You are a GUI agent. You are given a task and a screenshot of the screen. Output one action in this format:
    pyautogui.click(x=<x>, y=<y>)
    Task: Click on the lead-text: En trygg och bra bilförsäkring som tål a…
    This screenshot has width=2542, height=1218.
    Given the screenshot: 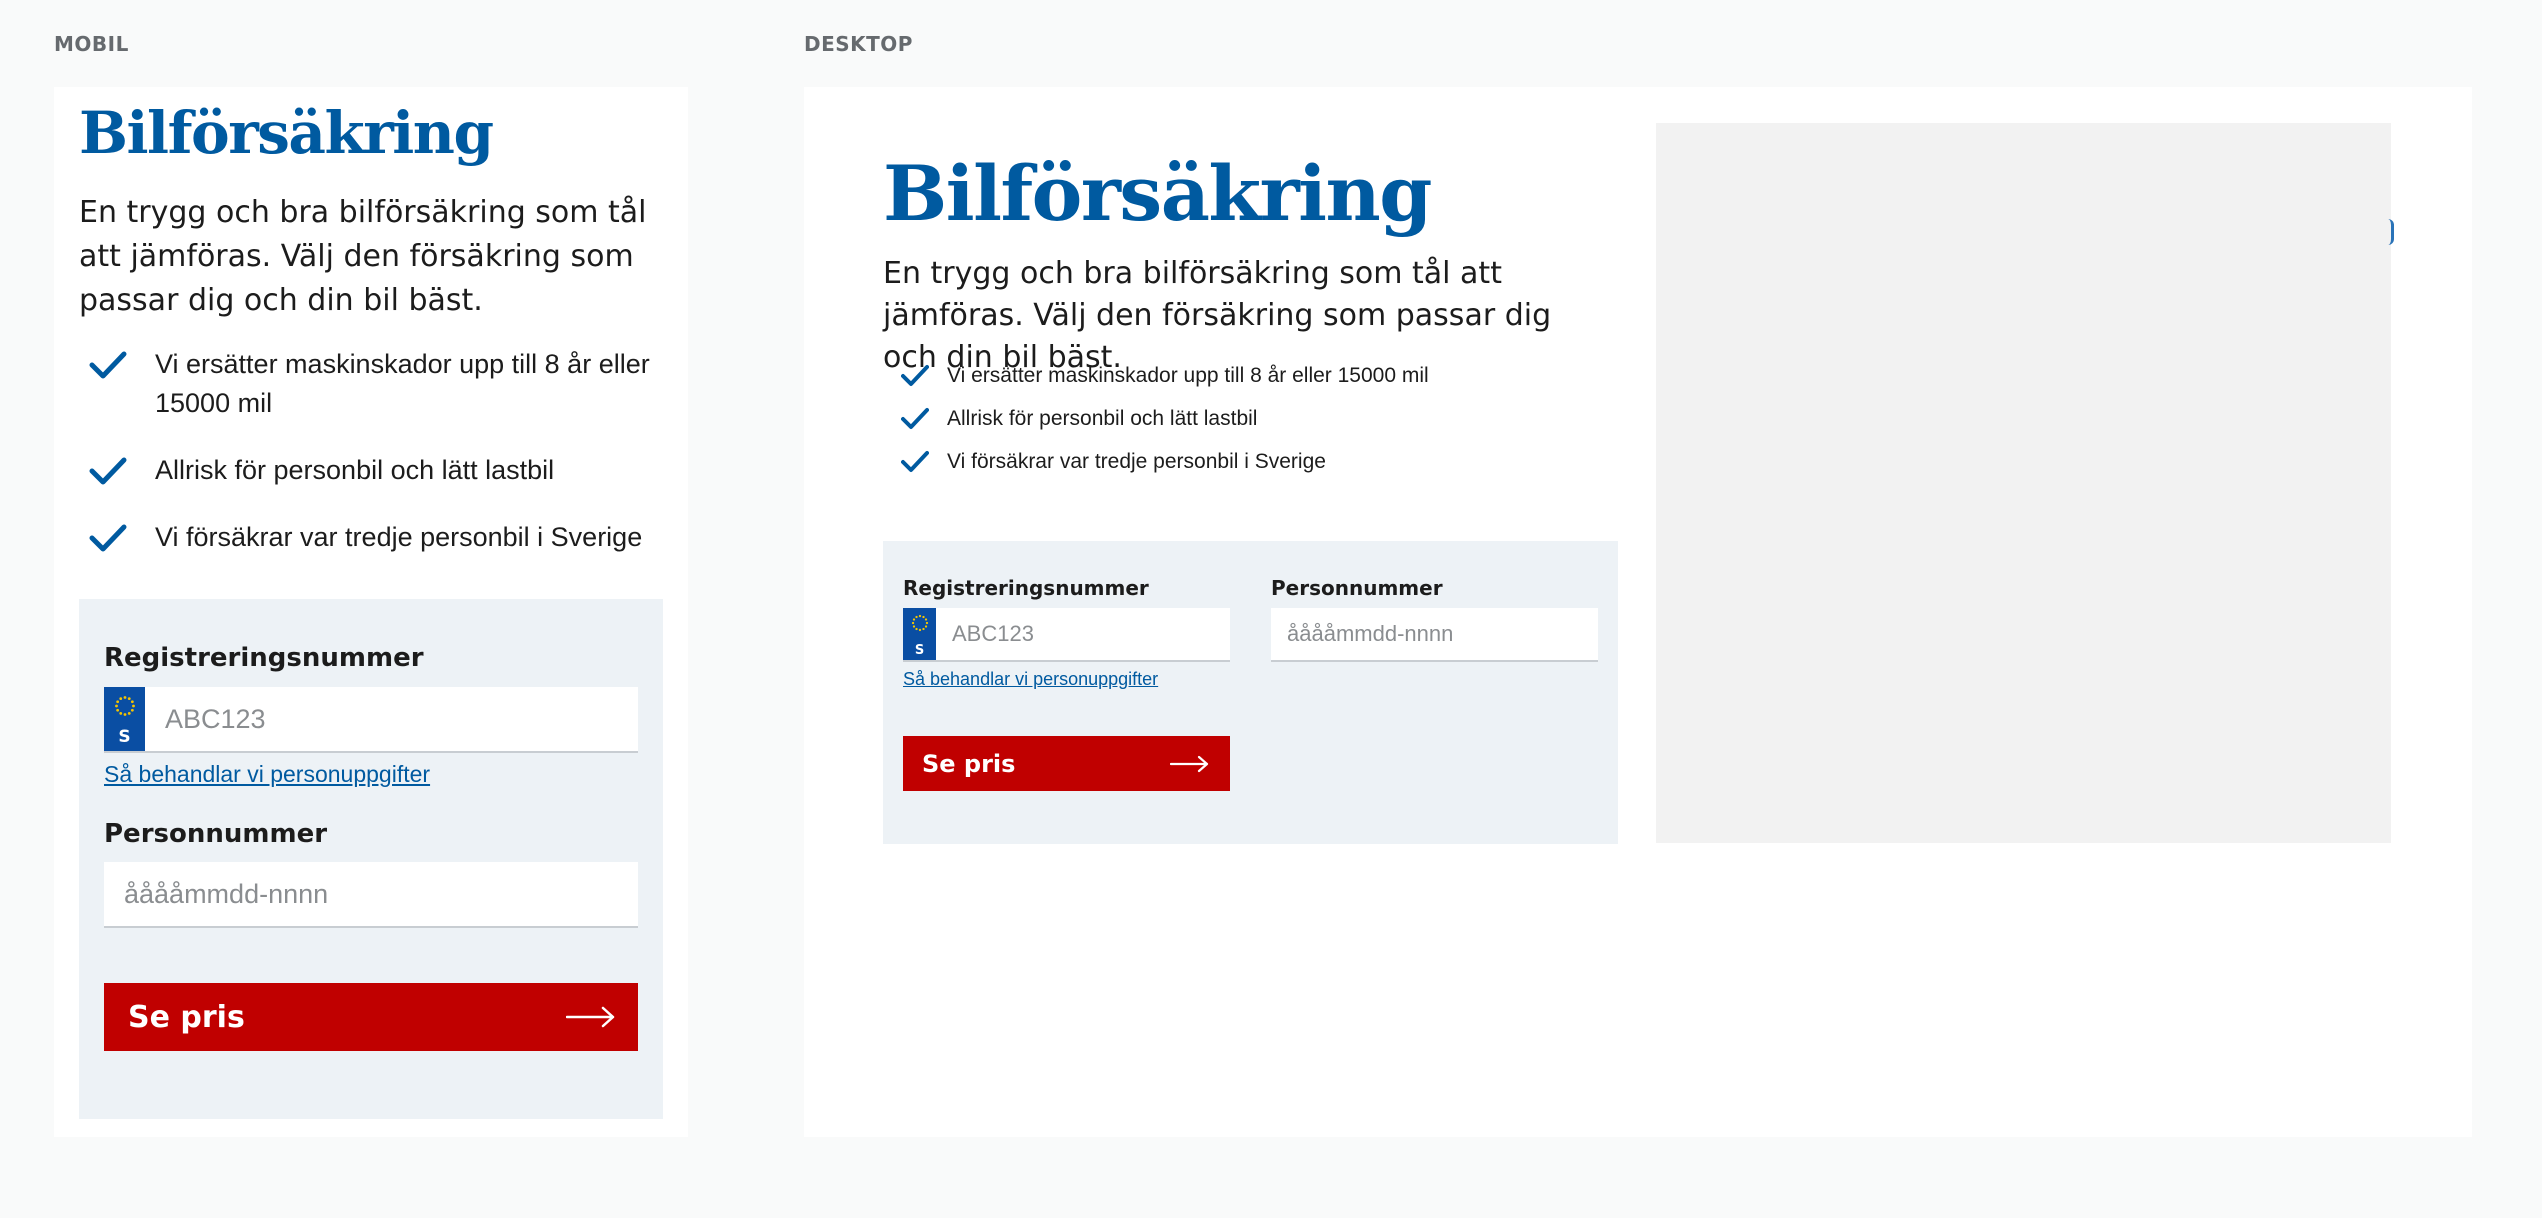 What is the action you would take?
    pyautogui.click(x=363, y=256)
    